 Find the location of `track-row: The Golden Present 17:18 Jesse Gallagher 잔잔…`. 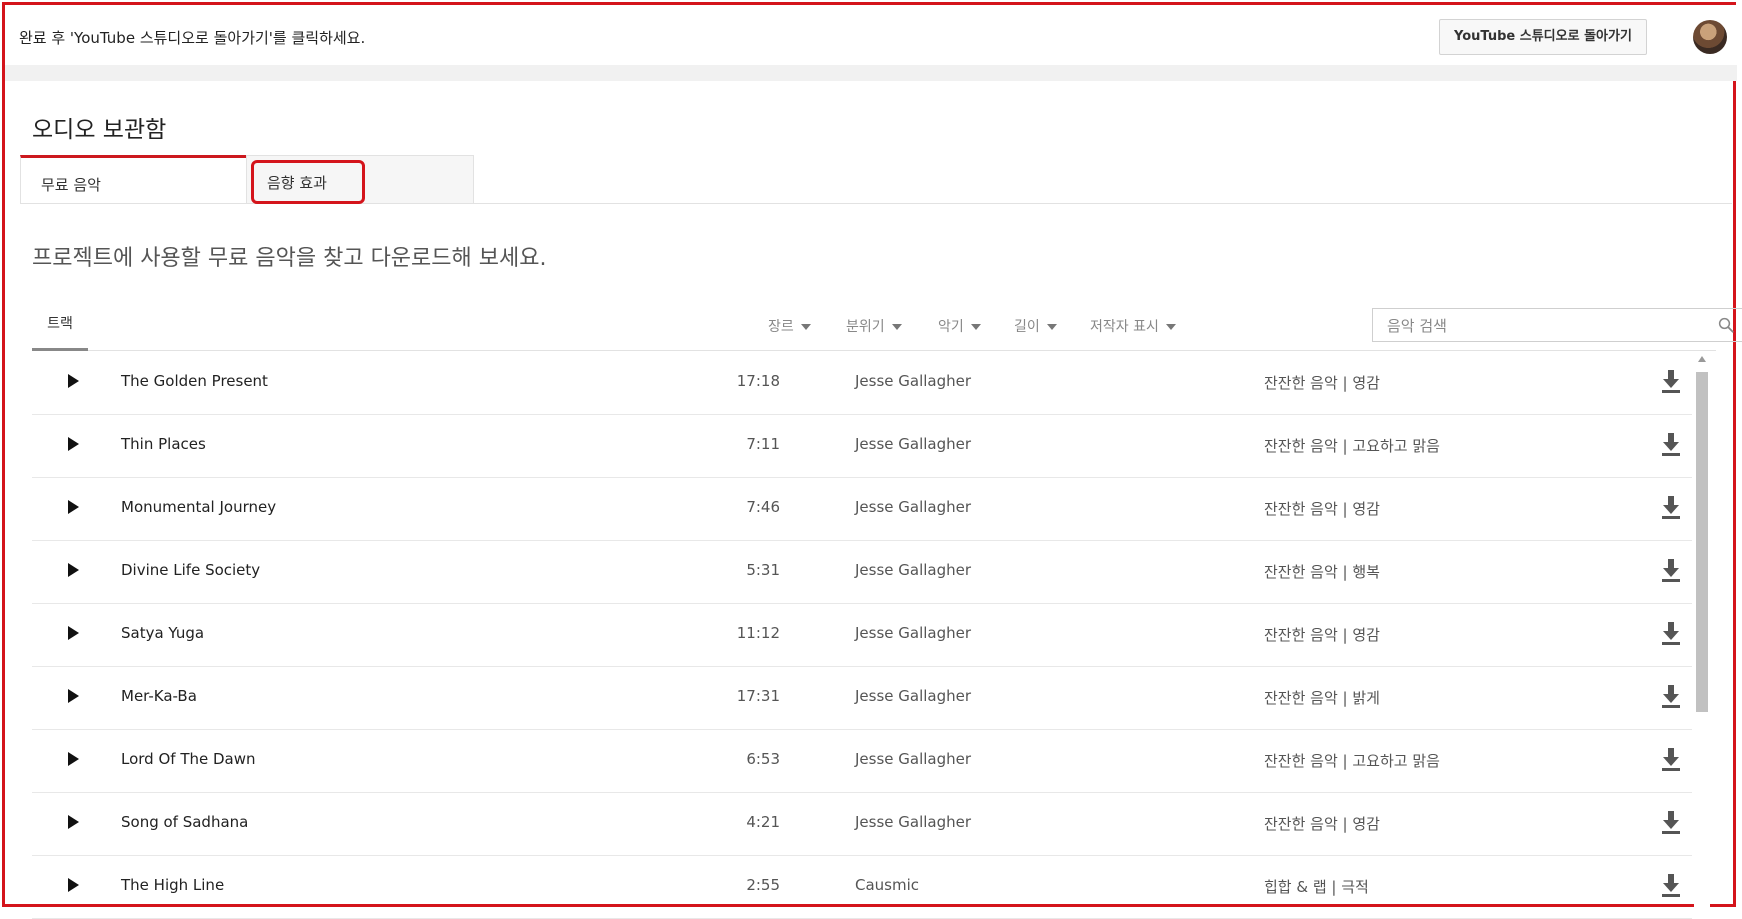

track-row: The Golden Present 17:18 Jesse Gallagher 잔잔… is located at coordinates (862, 383).